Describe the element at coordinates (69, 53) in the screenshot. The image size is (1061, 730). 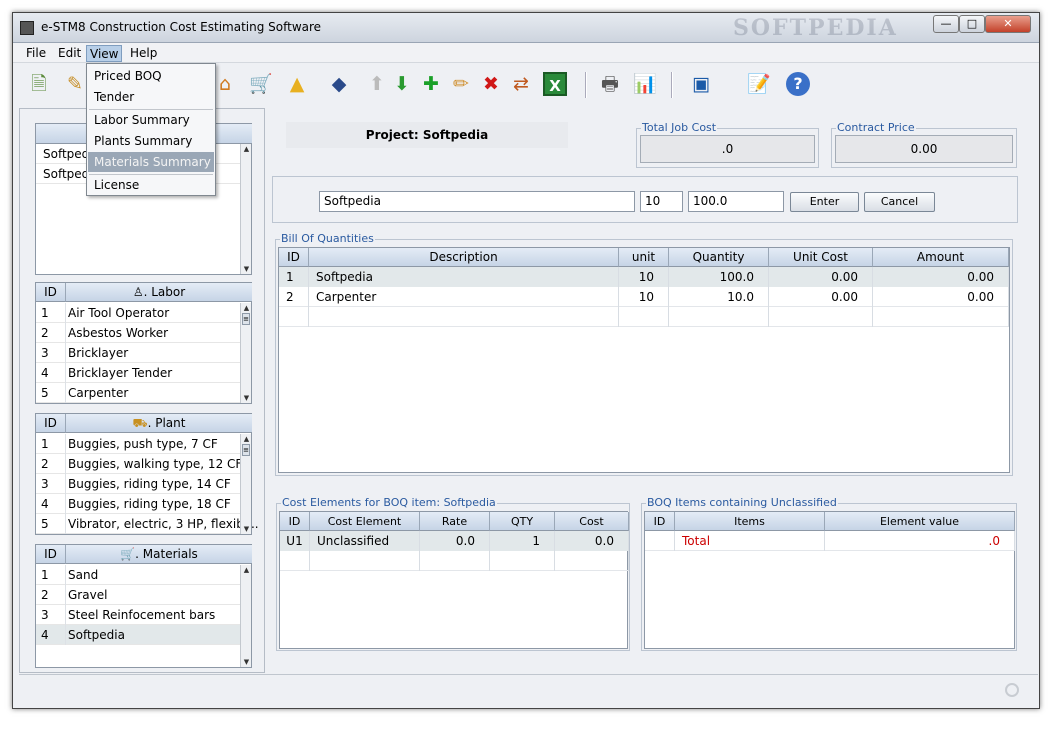
I see `menu-edit: Edit` at that location.